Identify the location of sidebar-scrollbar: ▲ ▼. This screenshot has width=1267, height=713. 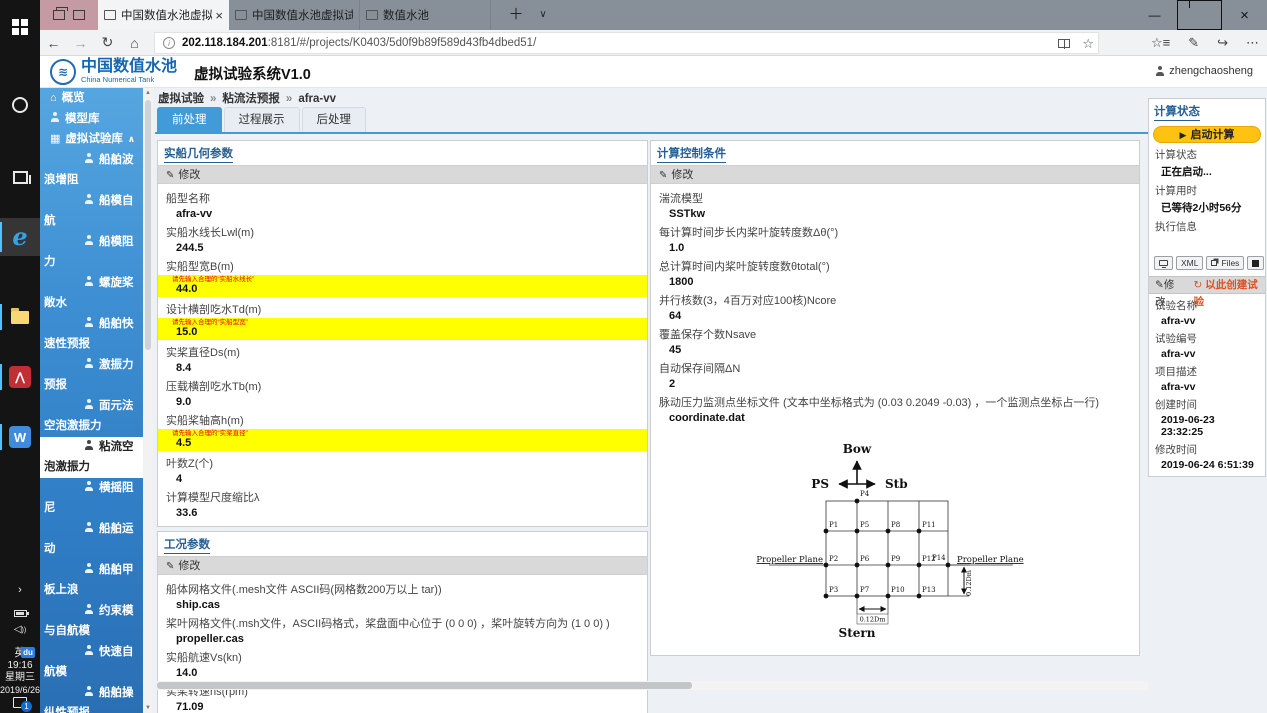
(148, 400).